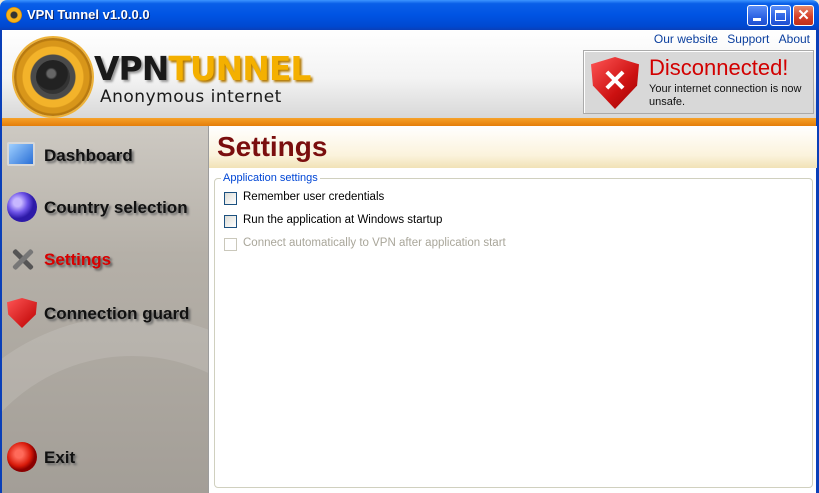 This screenshot has width=819, height=493. What do you see at coordinates (313, 197) in the screenshot?
I see `option-label: Remember user credentials` at bounding box center [313, 197].